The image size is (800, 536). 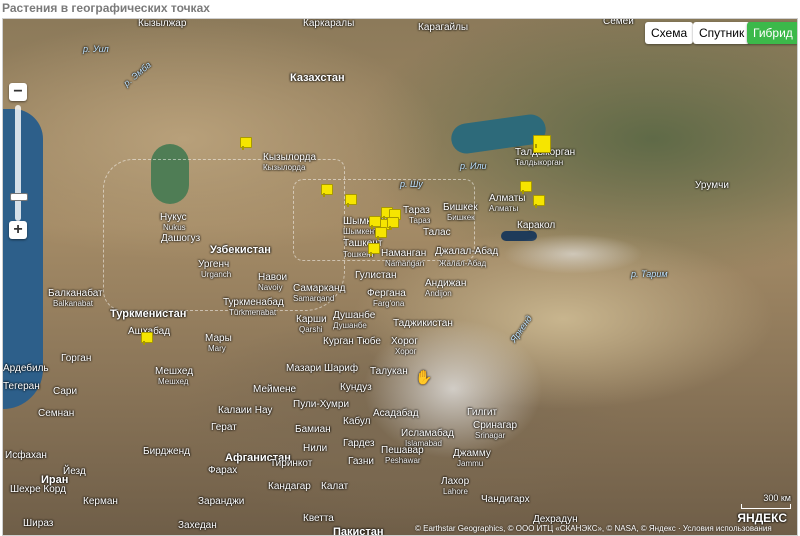 I want to click on hybrid-map-button: Гибрид, so click(x=772, y=33).